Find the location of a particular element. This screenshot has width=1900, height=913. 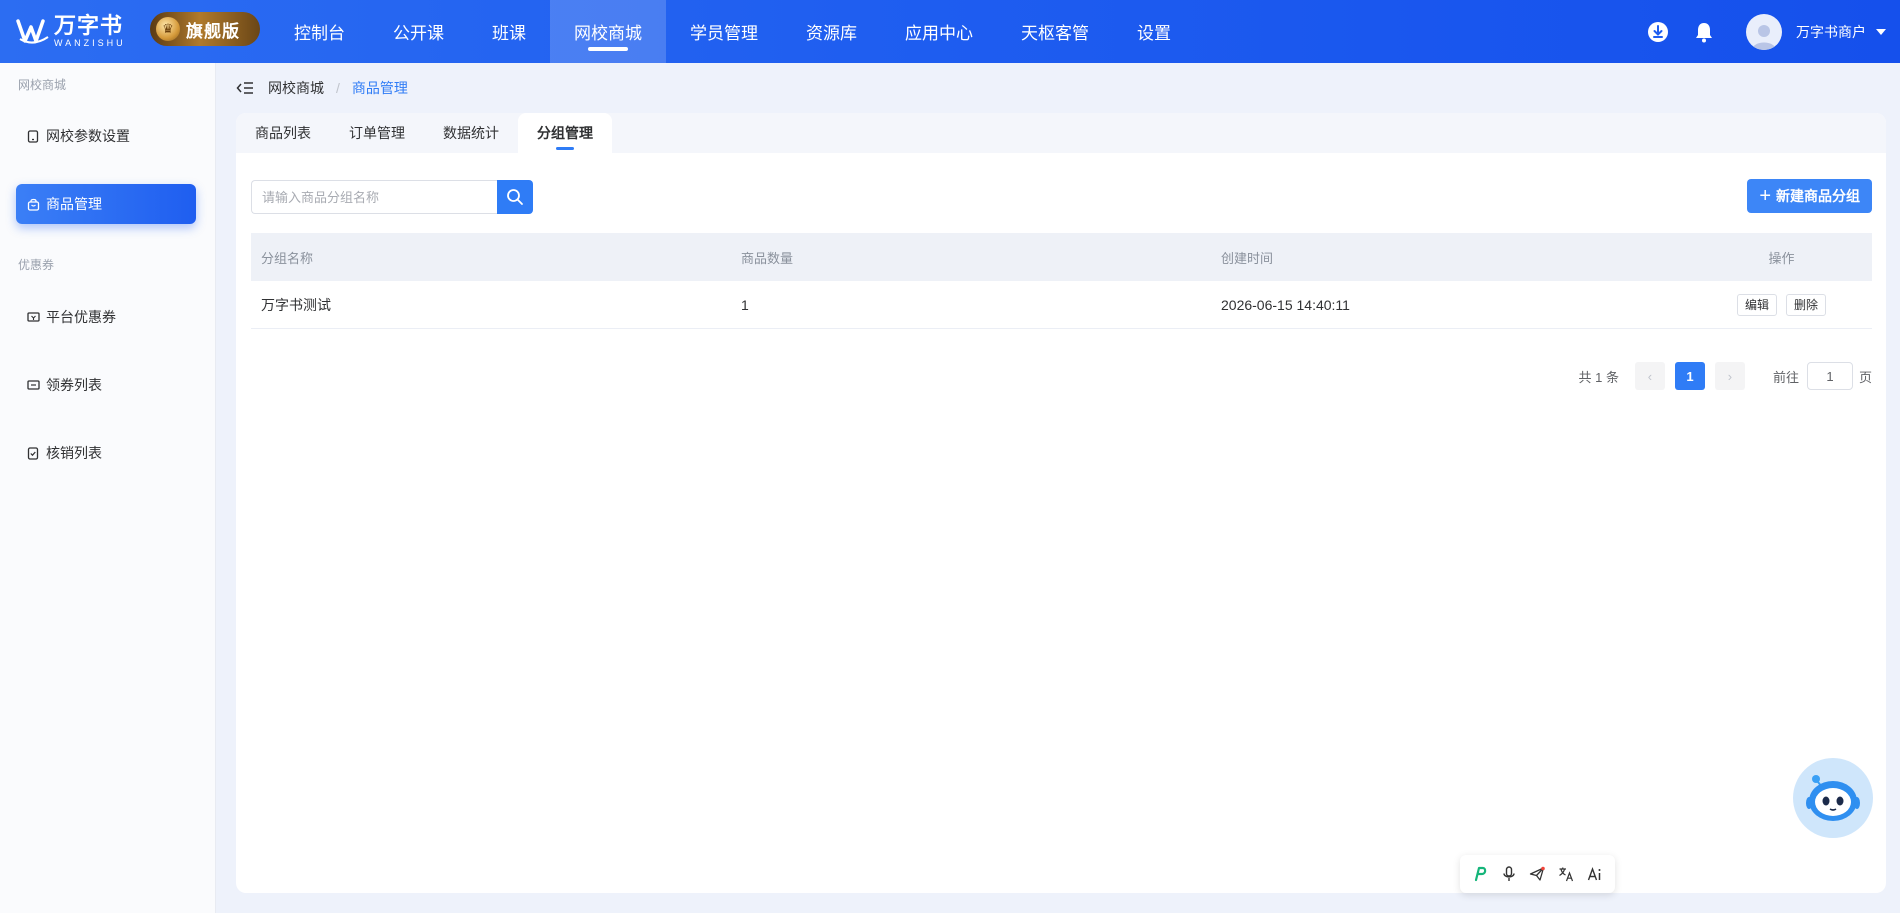

search-button is located at coordinates (515, 197).